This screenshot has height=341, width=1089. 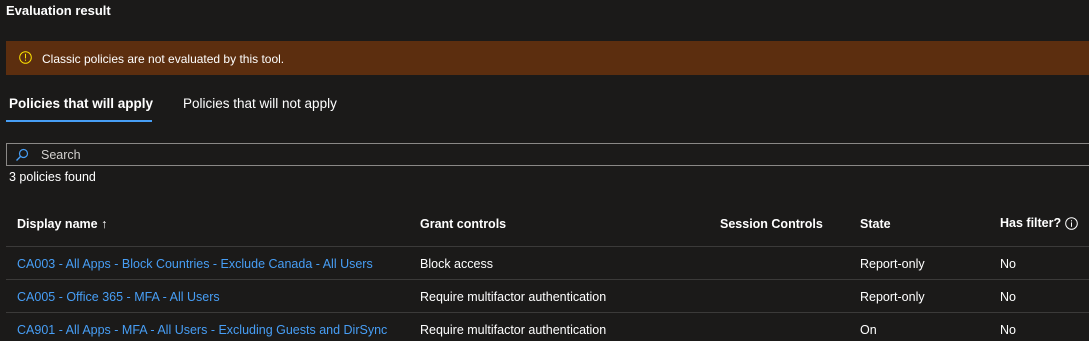 What do you see at coordinates (875, 224) in the screenshot?
I see `column-header-state: State` at bounding box center [875, 224].